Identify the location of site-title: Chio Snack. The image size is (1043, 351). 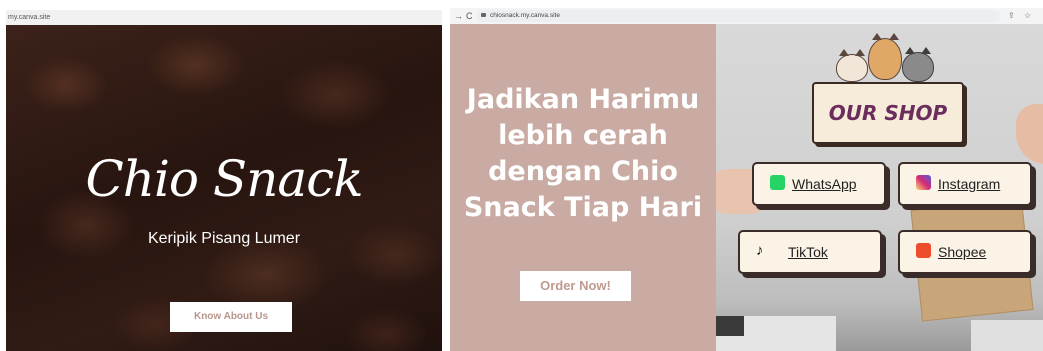
(224, 179).